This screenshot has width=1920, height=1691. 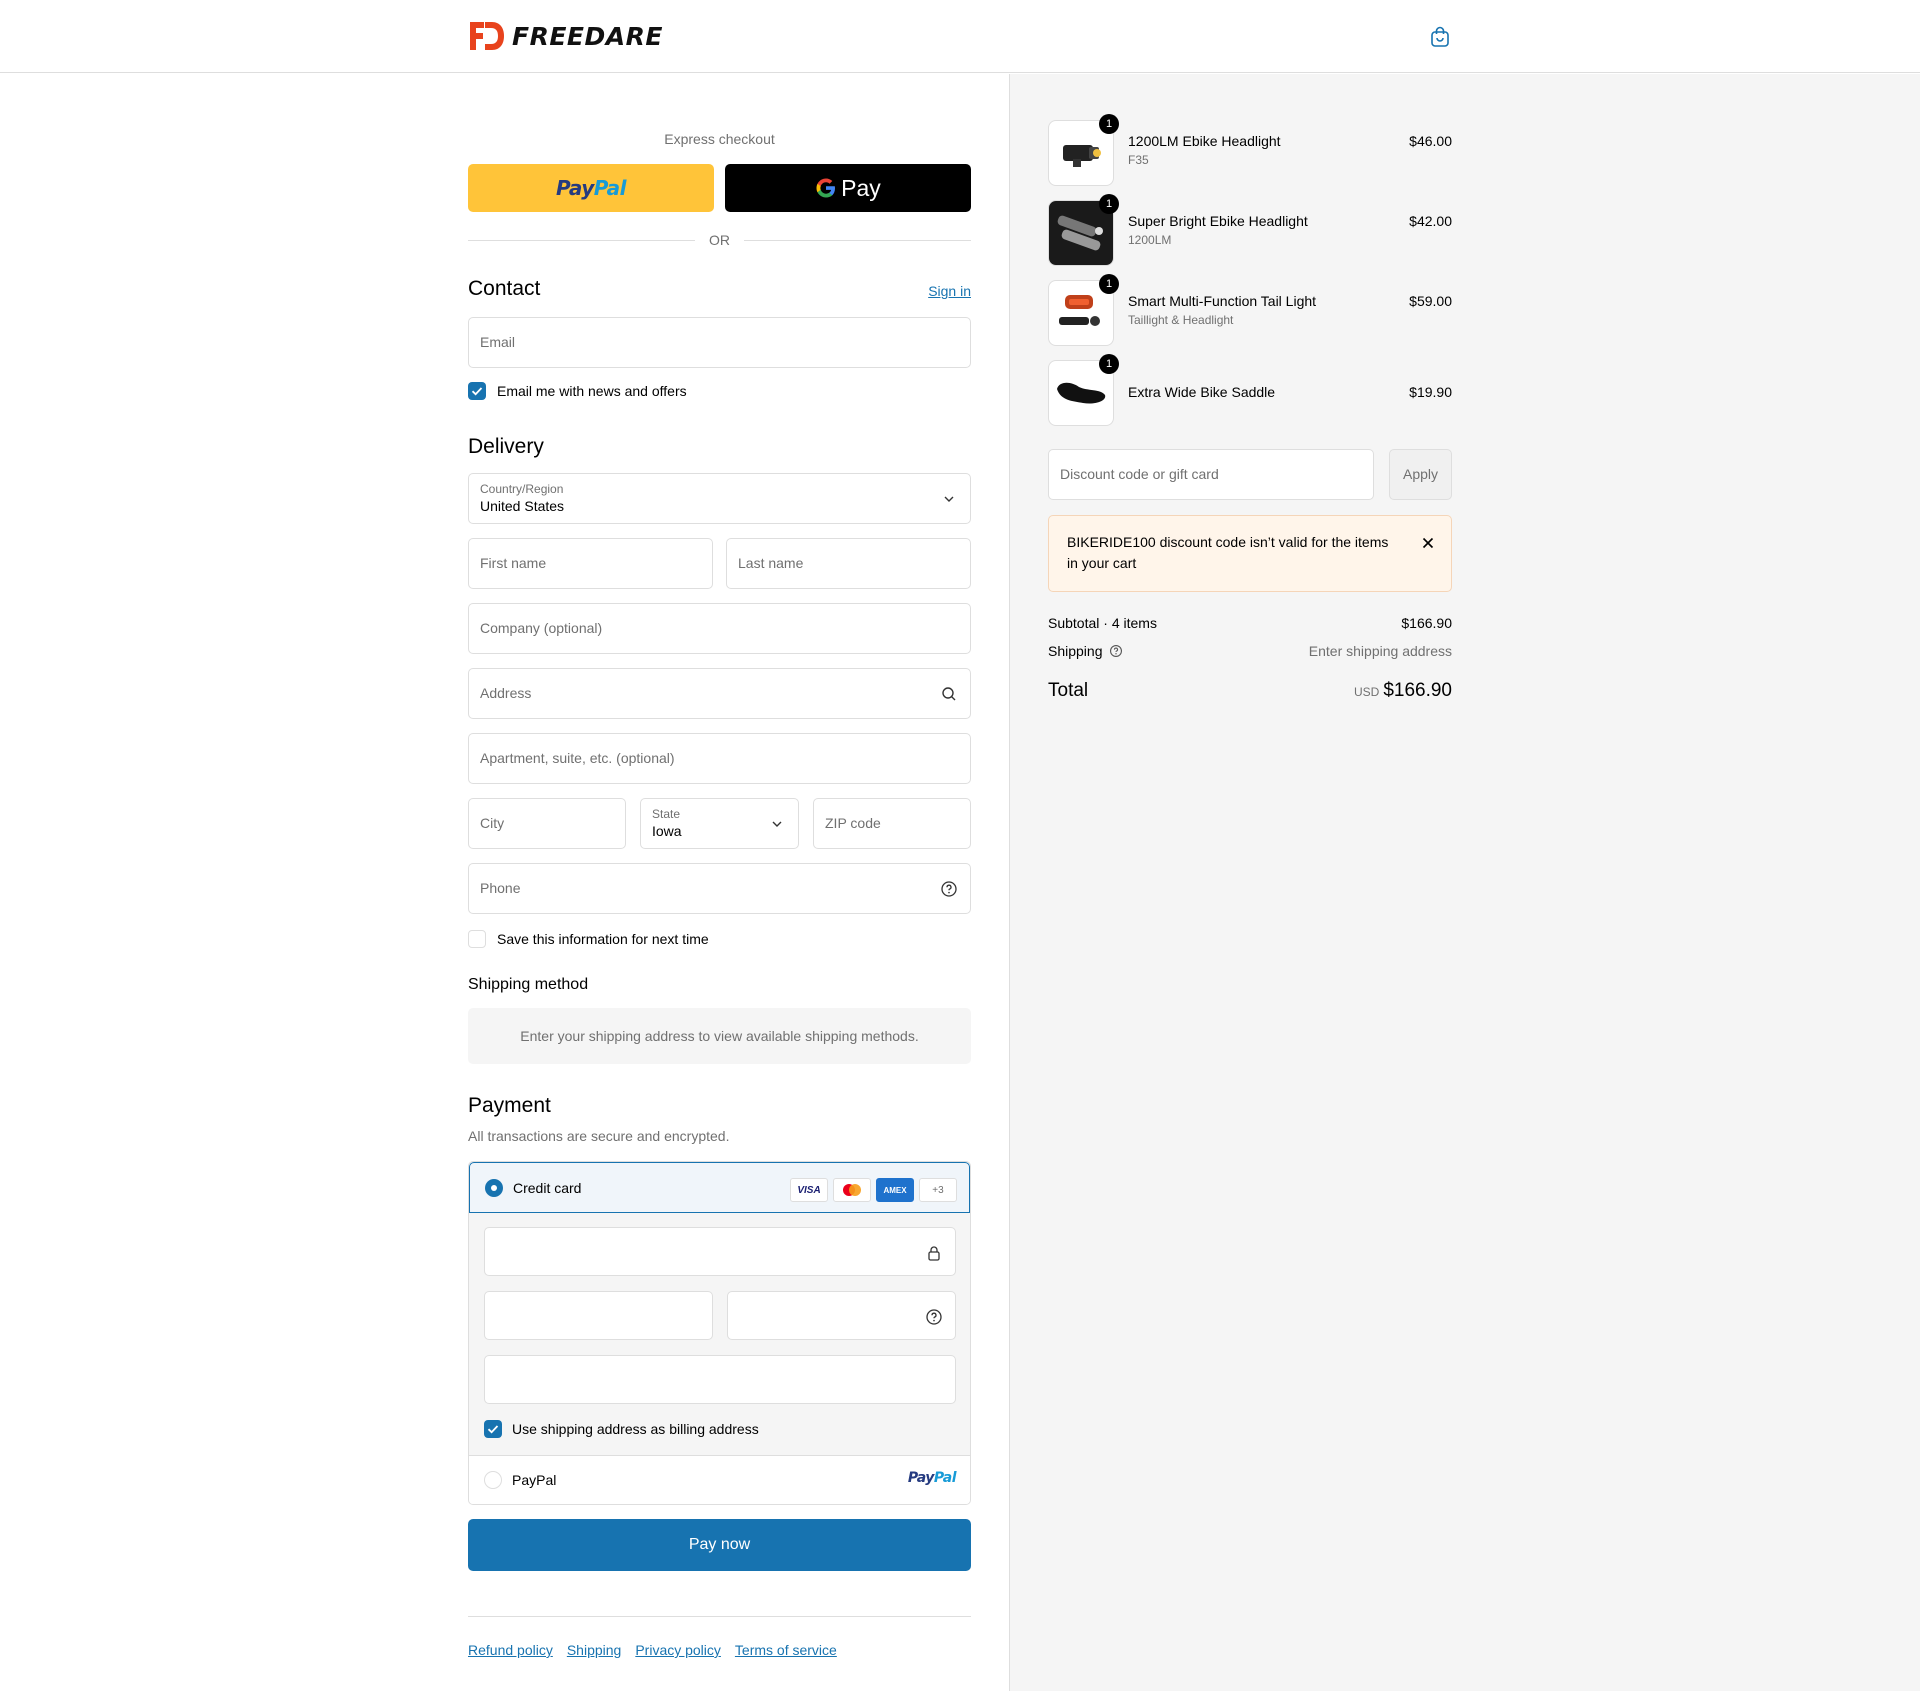 What do you see at coordinates (506, 446) in the screenshot?
I see `delivery-heading: Delivery` at bounding box center [506, 446].